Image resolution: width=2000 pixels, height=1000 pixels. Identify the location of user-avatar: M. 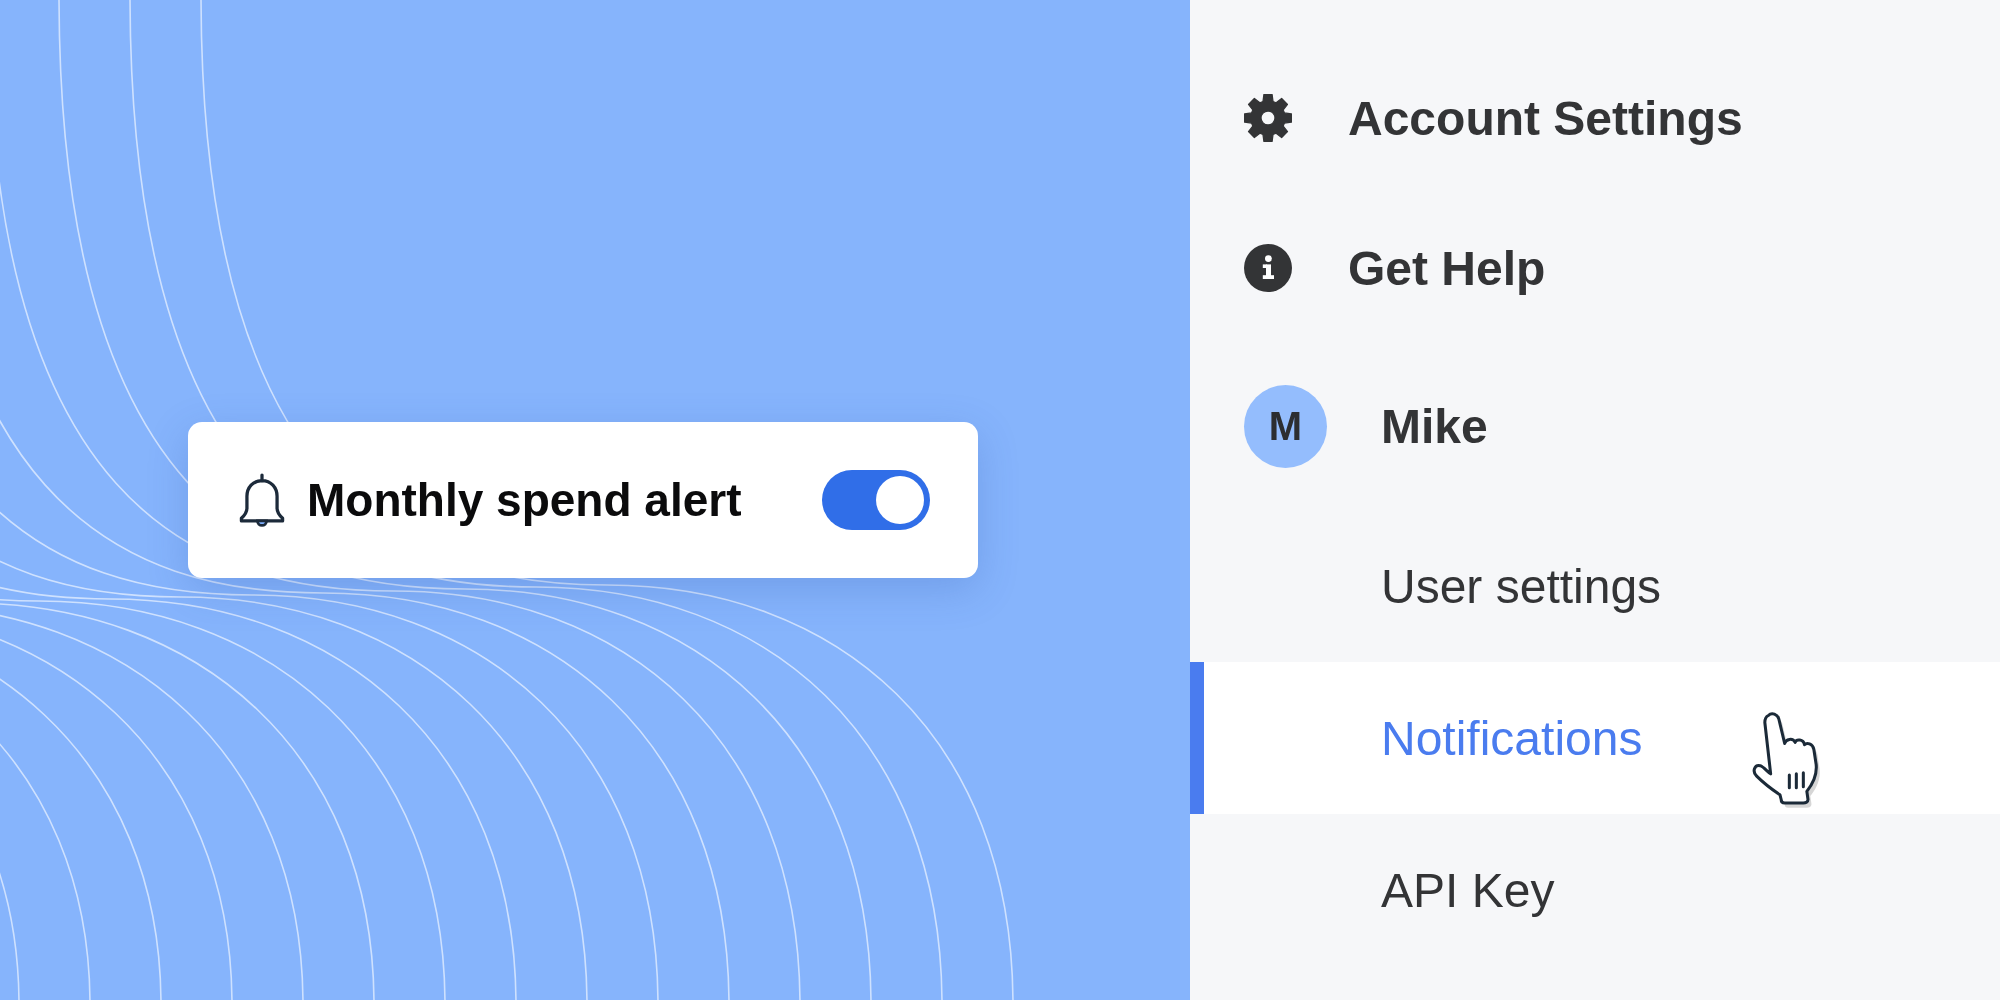
(1285, 426).